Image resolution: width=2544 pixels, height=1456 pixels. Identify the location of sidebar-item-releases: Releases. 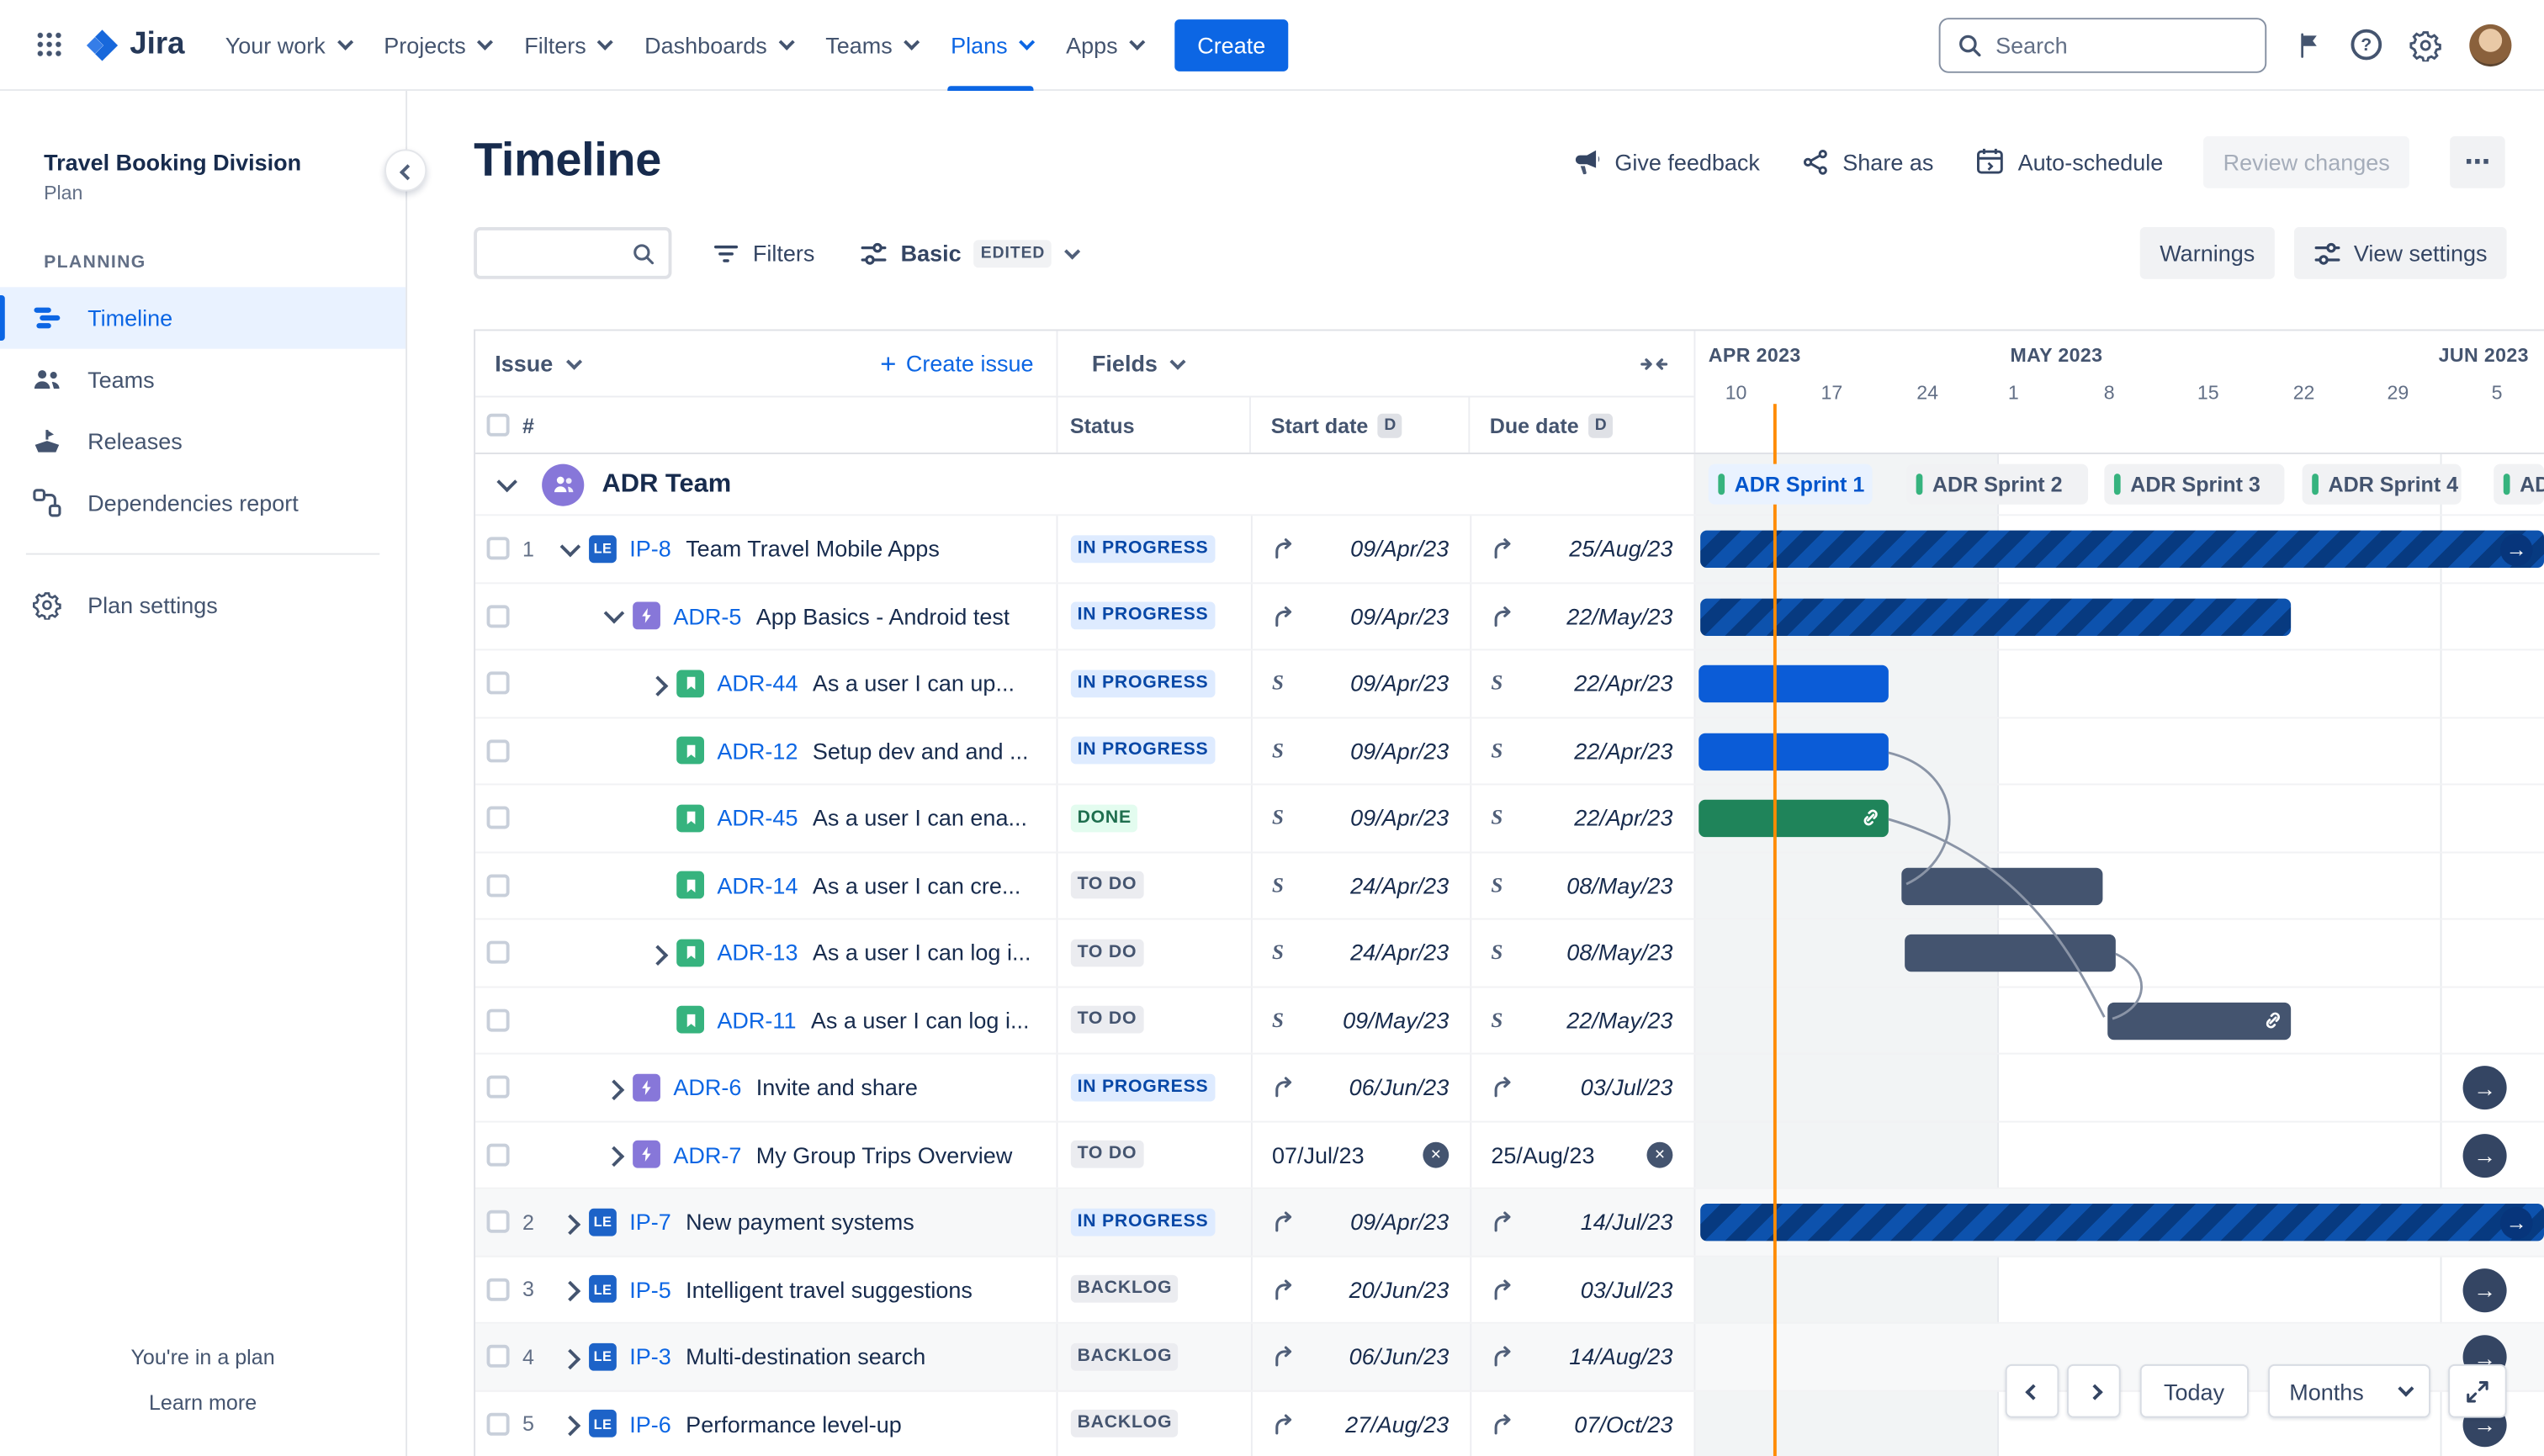
(202, 441).